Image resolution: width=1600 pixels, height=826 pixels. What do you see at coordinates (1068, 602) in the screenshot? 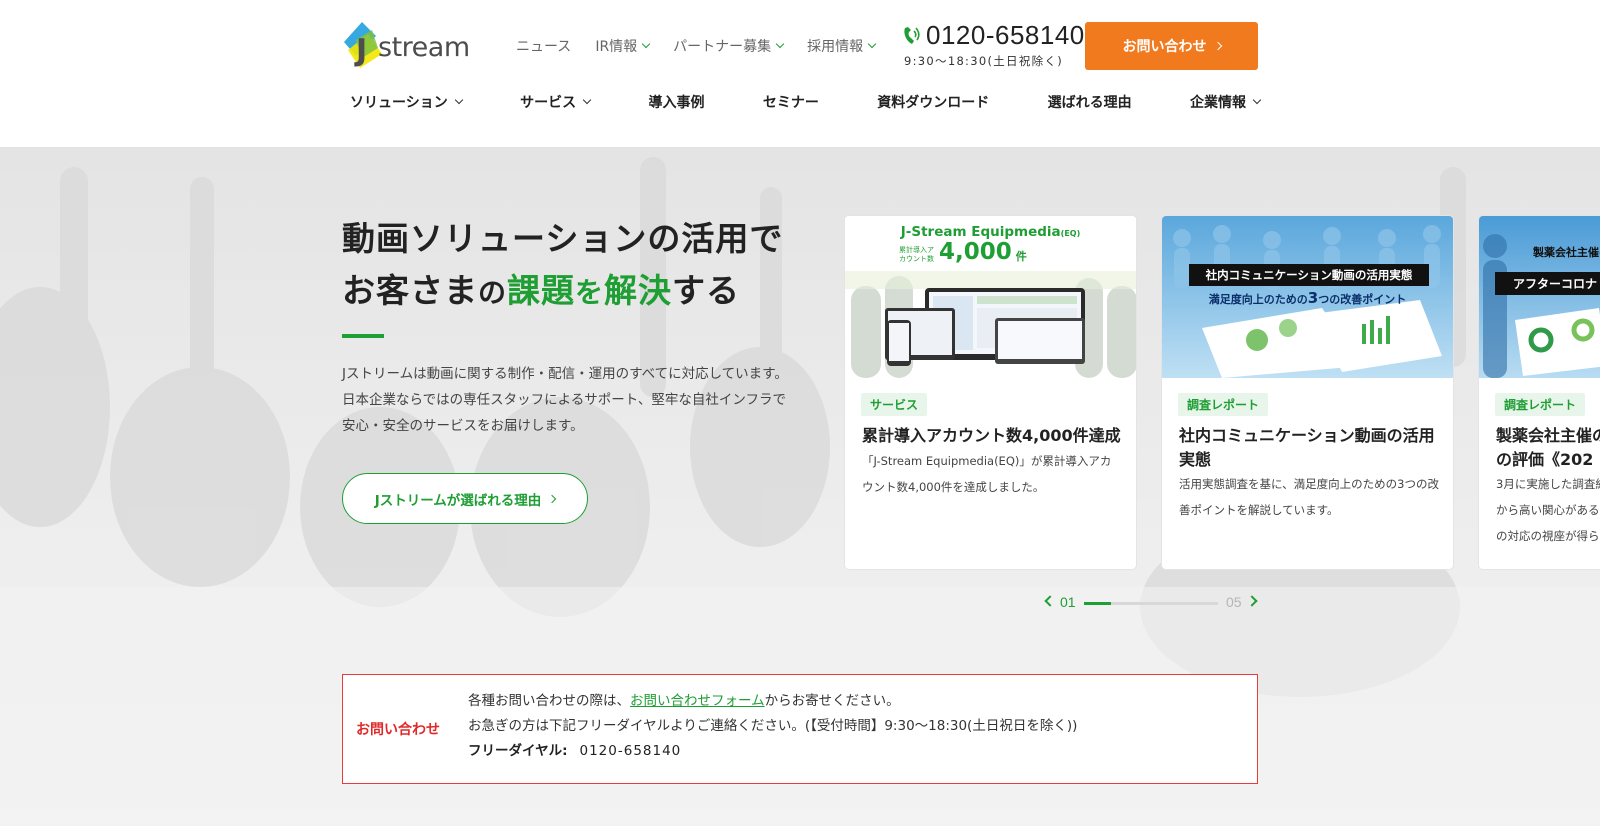
I see `slide-current: 01` at bounding box center [1068, 602].